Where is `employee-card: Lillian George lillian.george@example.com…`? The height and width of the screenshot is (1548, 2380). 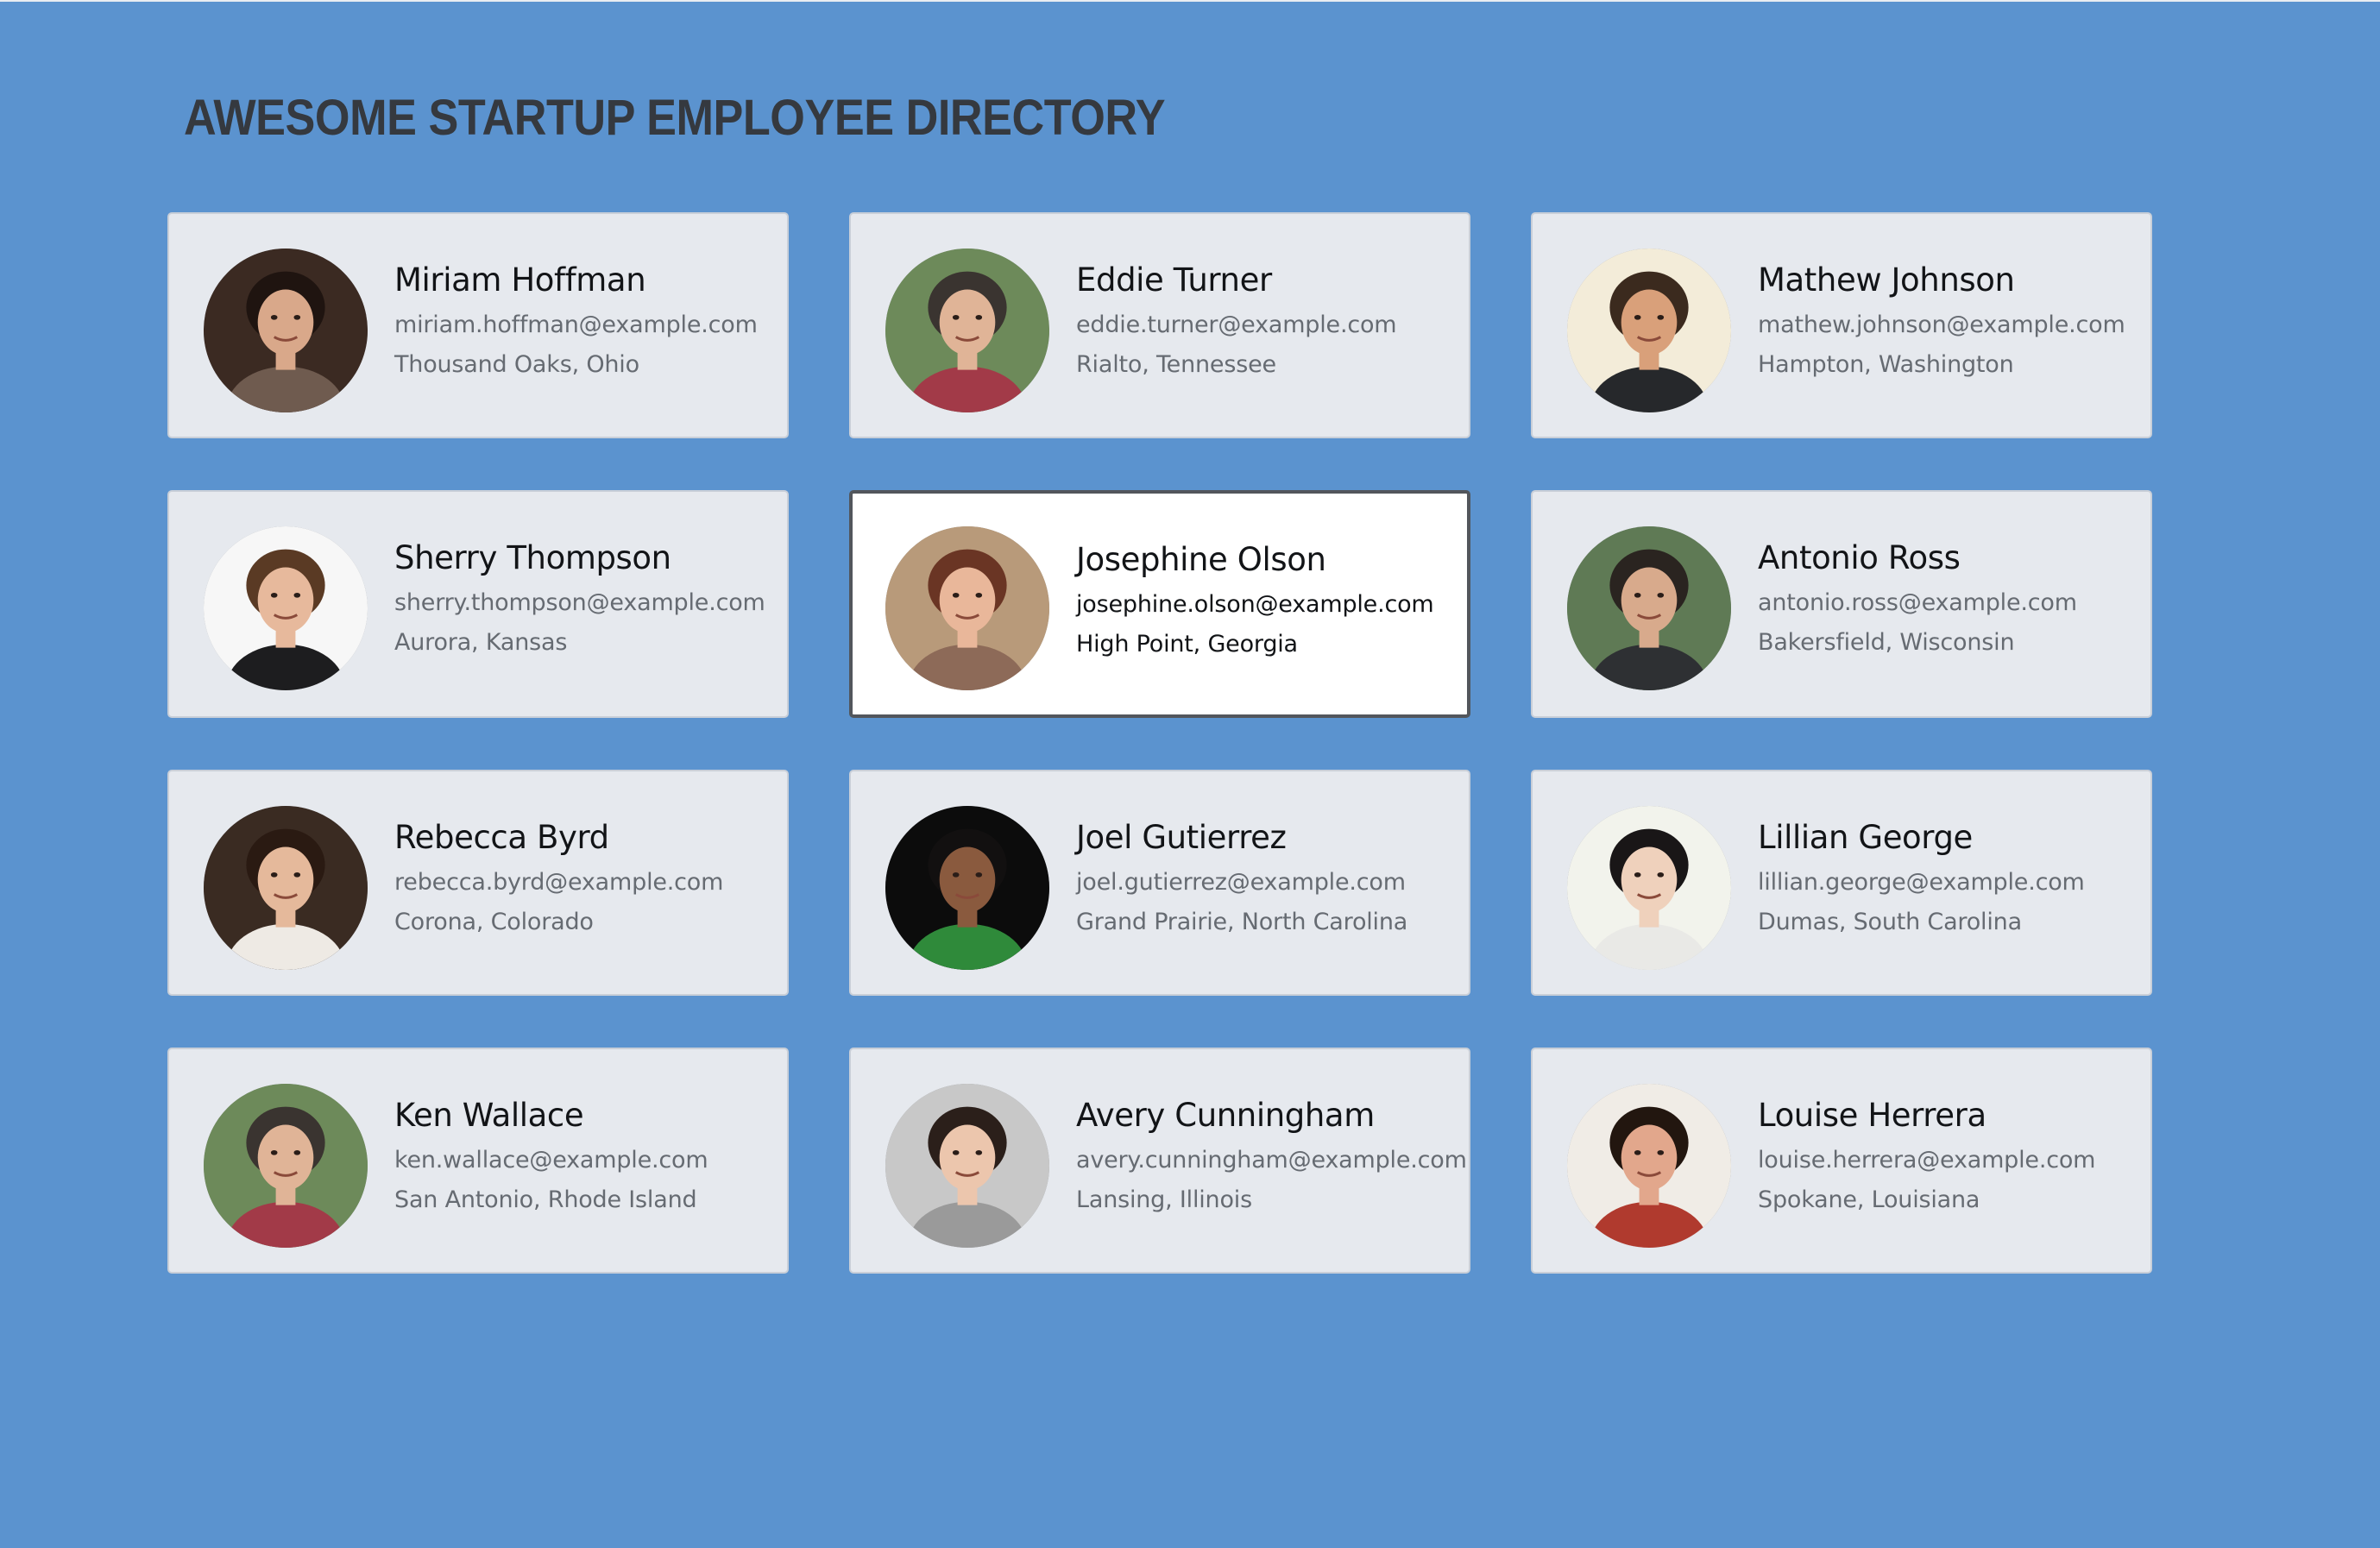
employee-card: Lillian George lillian.george@example.com… is located at coordinates (1842, 883).